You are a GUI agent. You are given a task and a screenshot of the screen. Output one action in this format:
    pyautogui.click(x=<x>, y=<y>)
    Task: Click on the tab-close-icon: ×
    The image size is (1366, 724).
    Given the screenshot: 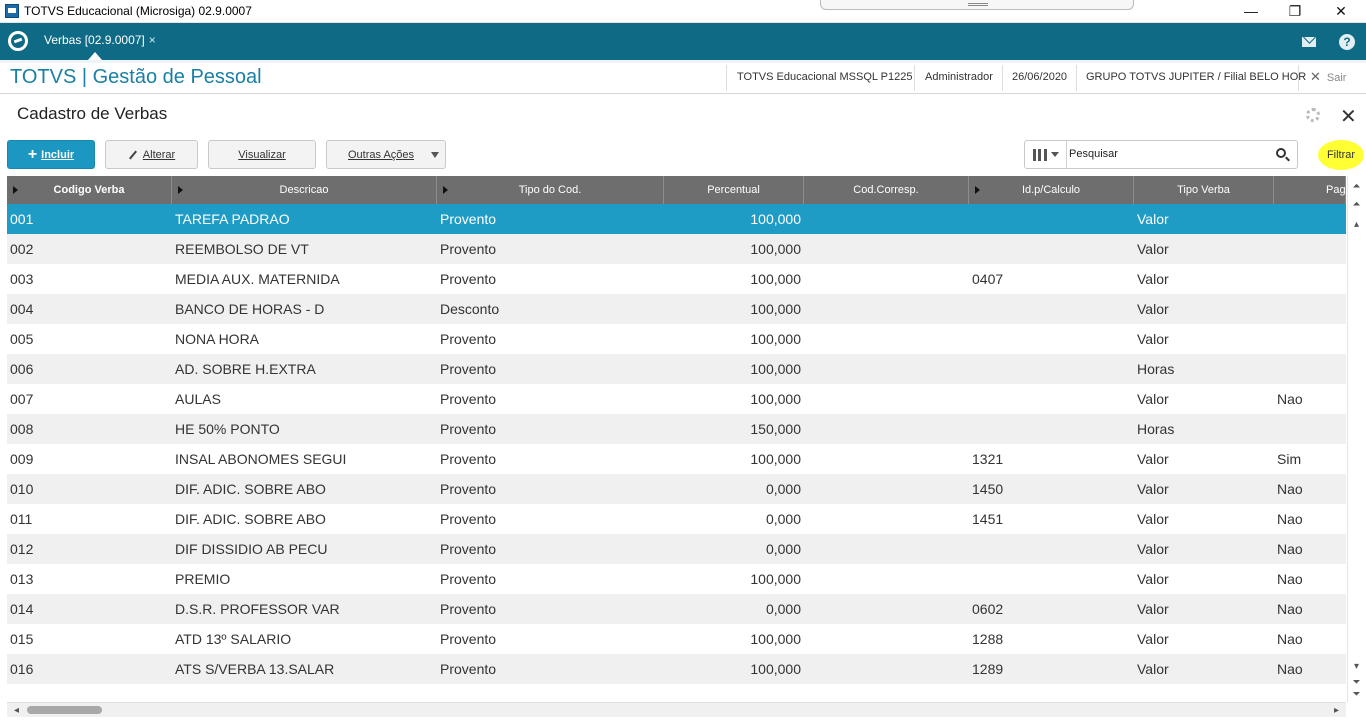 What is the action you would take?
    pyautogui.click(x=152, y=40)
    